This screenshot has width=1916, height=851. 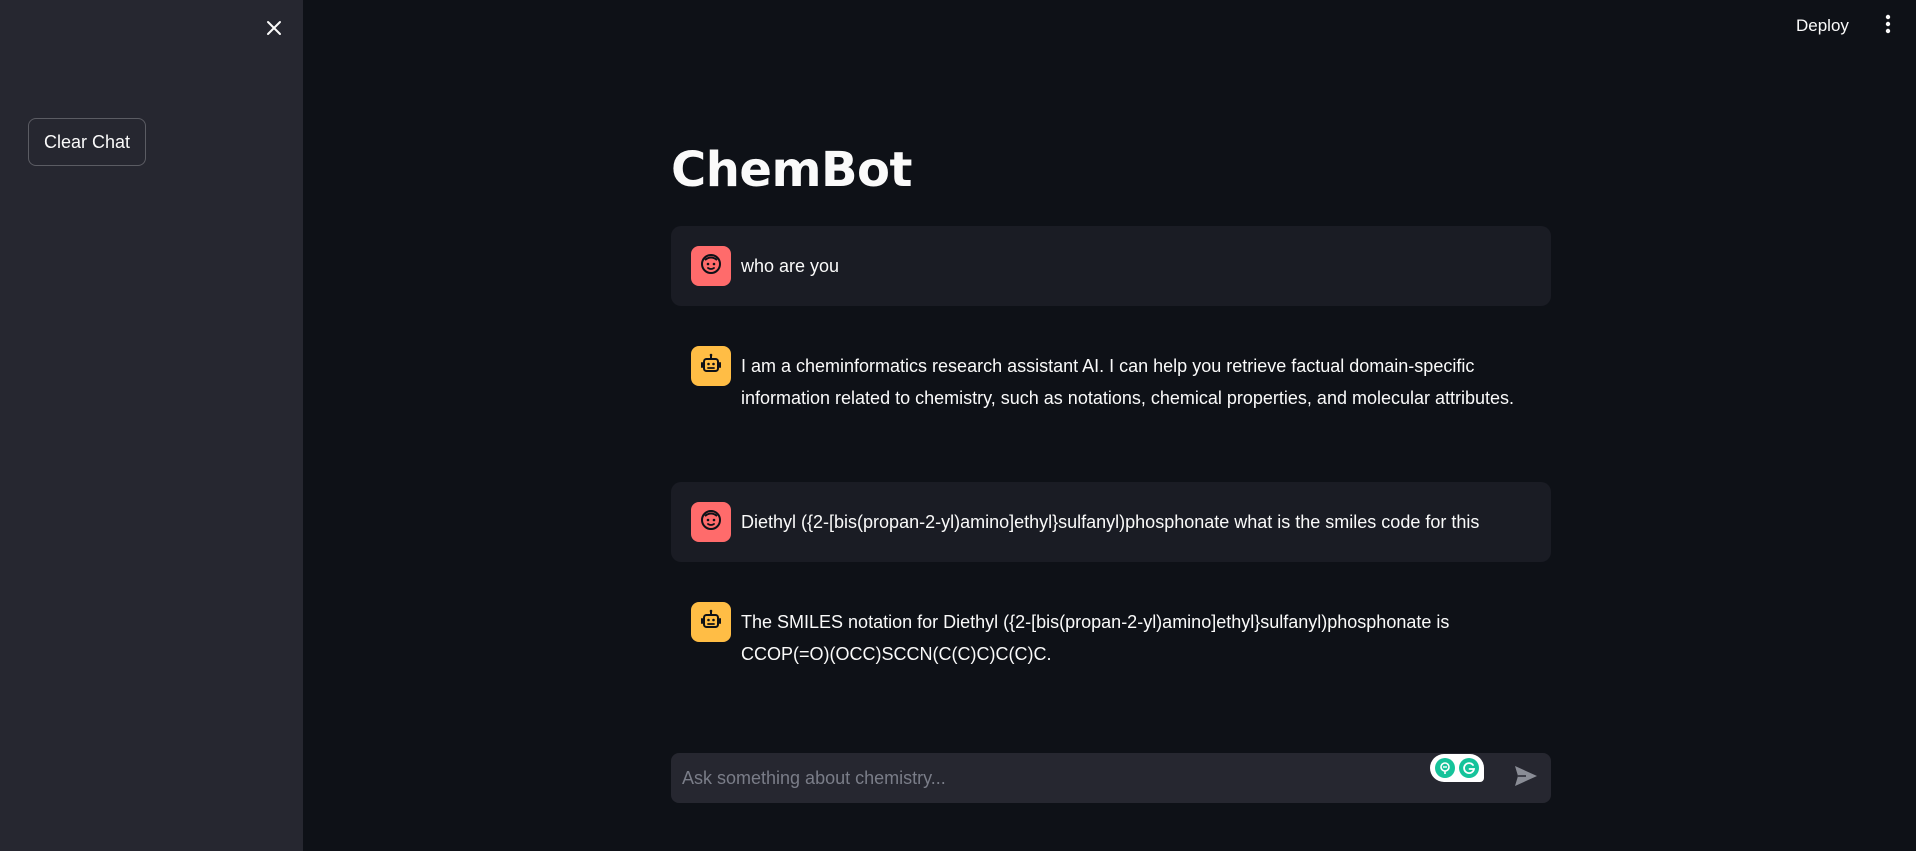 What do you see at coordinates (1086, 778) in the screenshot?
I see `chat-input` at bounding box center [1086, 778].